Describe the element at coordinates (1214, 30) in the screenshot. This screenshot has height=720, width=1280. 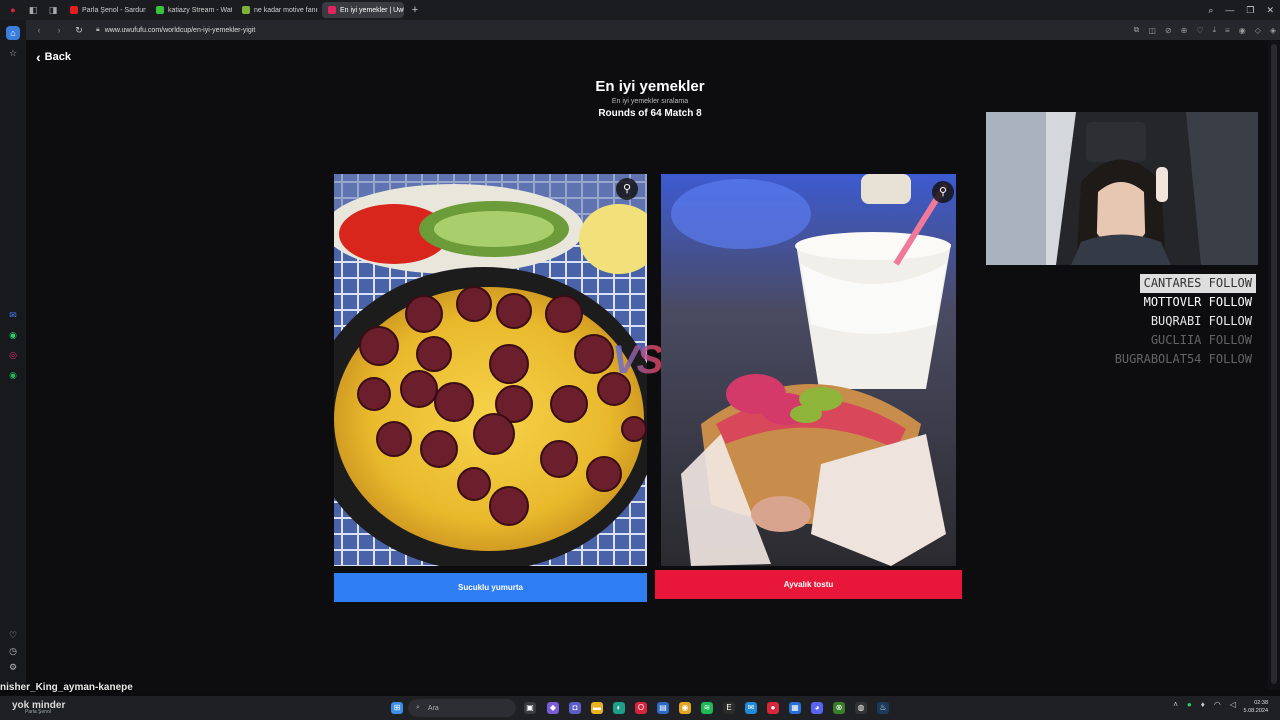
I see `download-icon: ⤓` at that location.